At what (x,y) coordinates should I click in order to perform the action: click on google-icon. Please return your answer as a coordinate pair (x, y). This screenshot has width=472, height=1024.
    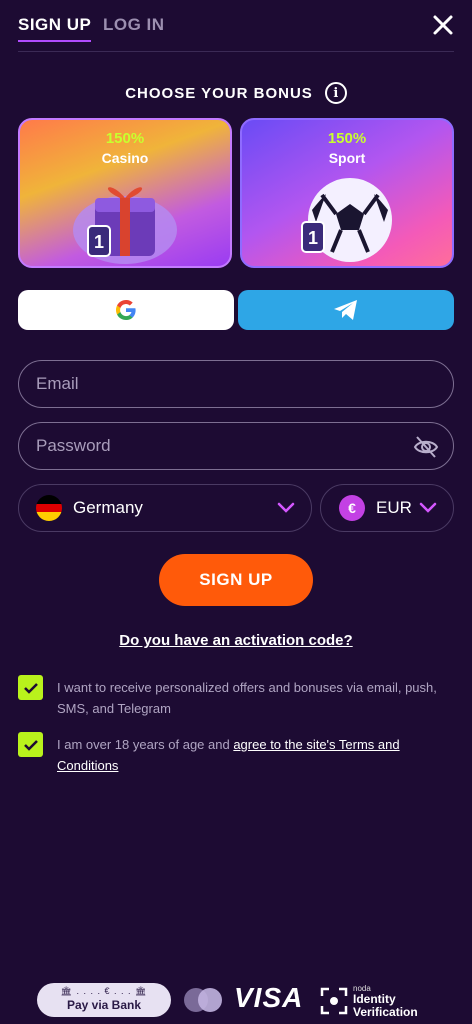
    Looking at the image, I should click on (126, 310).